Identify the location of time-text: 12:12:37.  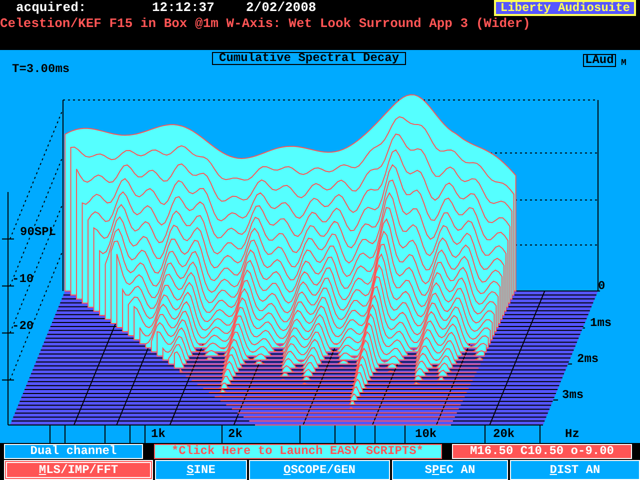
(184, 8).